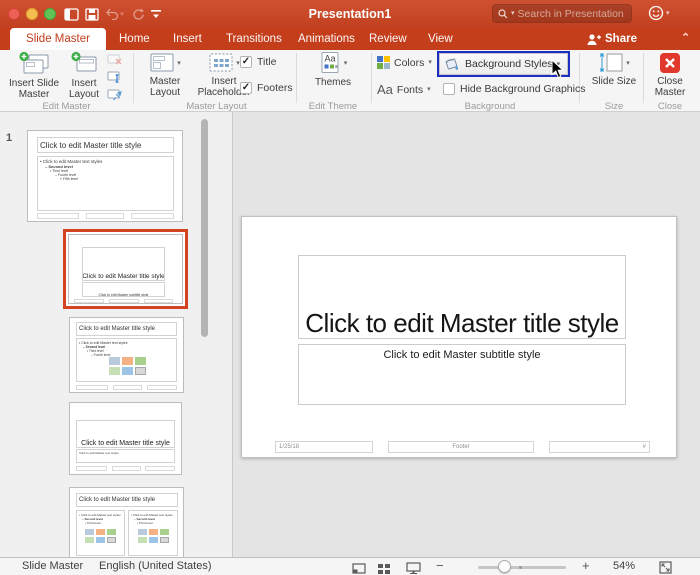 The width and height of the screenshot is (700, 575). Describe the element at coordinates (586, 566) in the screenshot. I see `zoom-in-button: +` at that location.